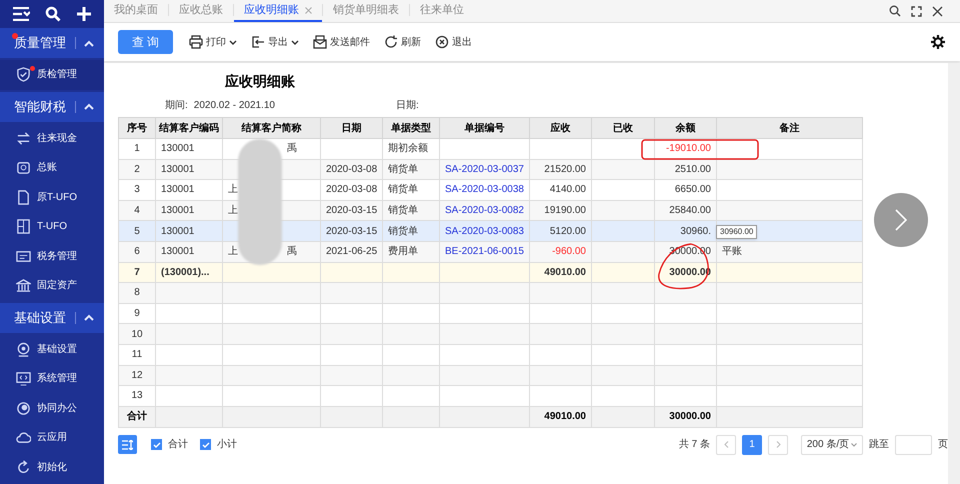 This screenshot has width=960, height=484. What do you see at coordinates (561, 190) in the screenshot?
I see `table-cell: 4140.00` at bounding box center [561, 190].